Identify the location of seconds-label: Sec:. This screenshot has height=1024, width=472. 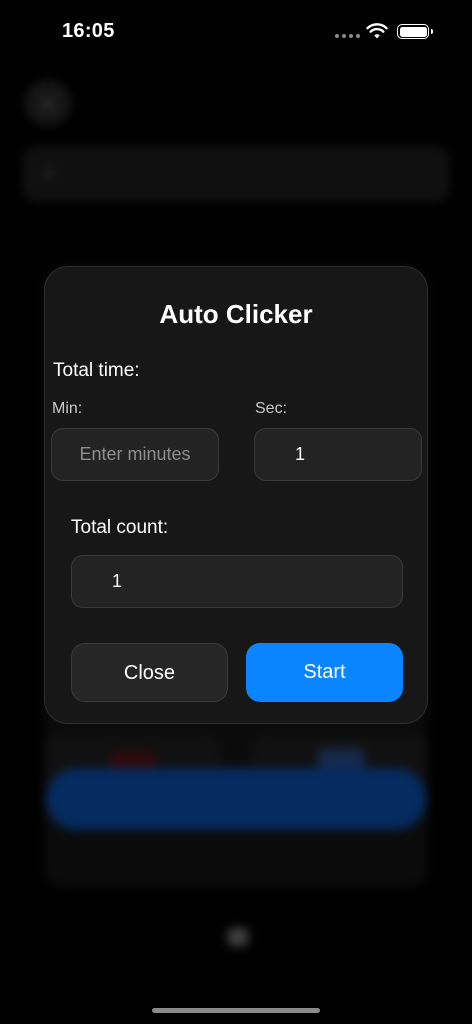
(271, 408).